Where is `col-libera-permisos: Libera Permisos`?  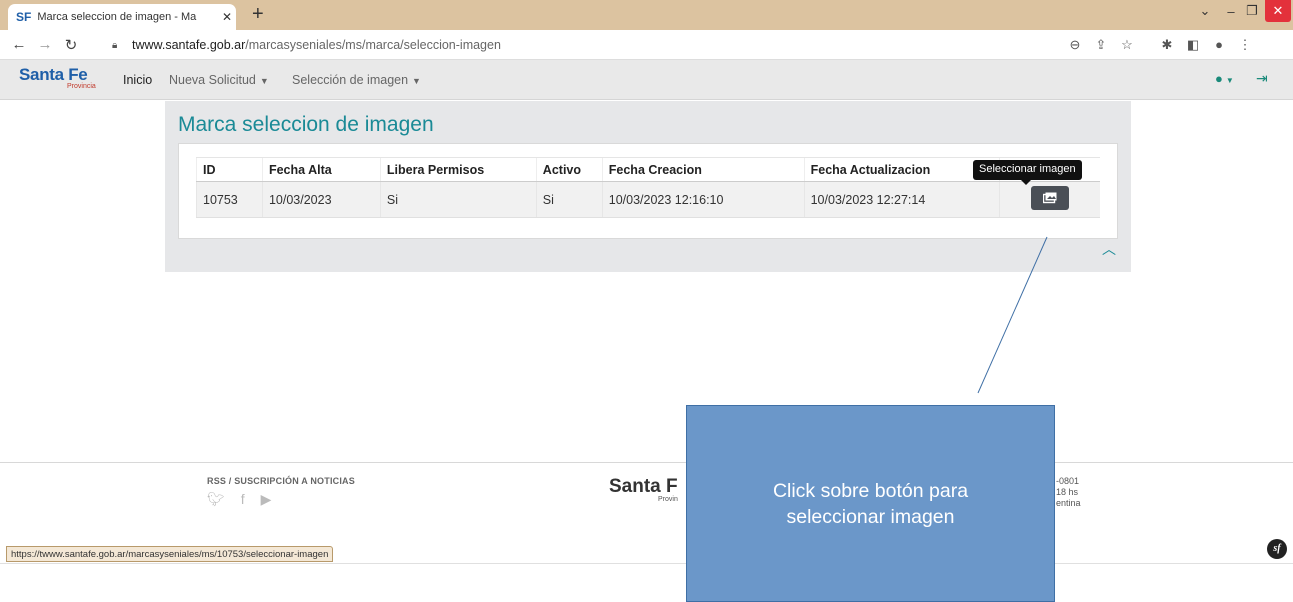
col-libera-permisos: Libera Permisos is located at coordinates (458, 169).